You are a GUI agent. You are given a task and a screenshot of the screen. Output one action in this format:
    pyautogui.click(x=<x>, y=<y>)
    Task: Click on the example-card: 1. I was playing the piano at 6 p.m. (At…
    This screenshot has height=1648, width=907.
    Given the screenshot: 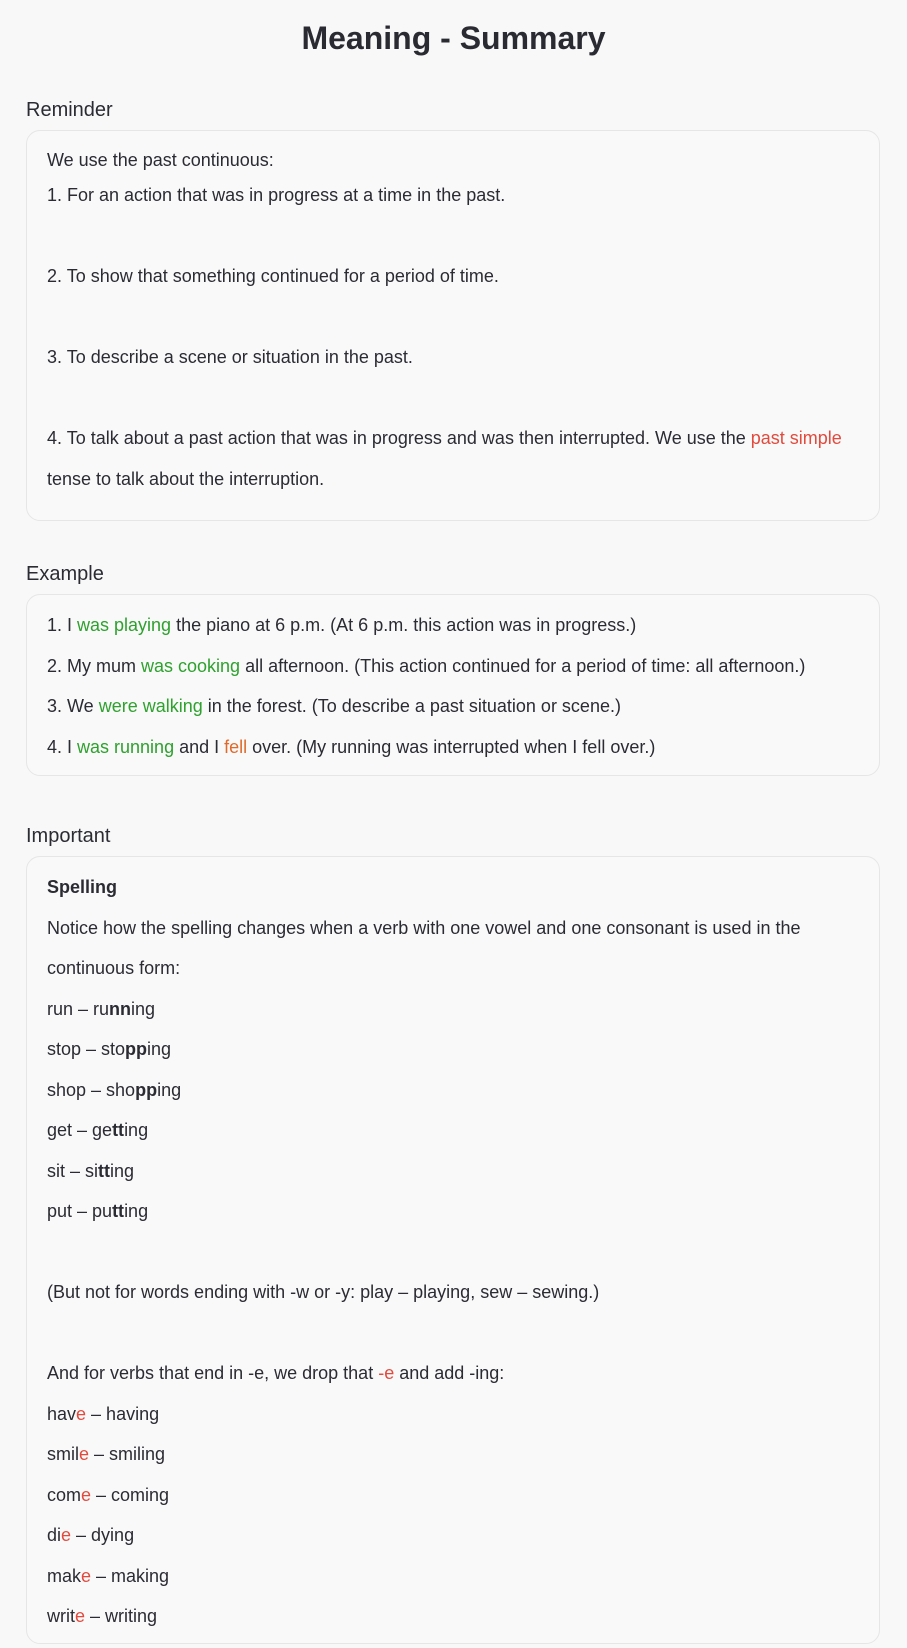 What is the action you would take?
    pyautogui.click(x=453, y=685)
    